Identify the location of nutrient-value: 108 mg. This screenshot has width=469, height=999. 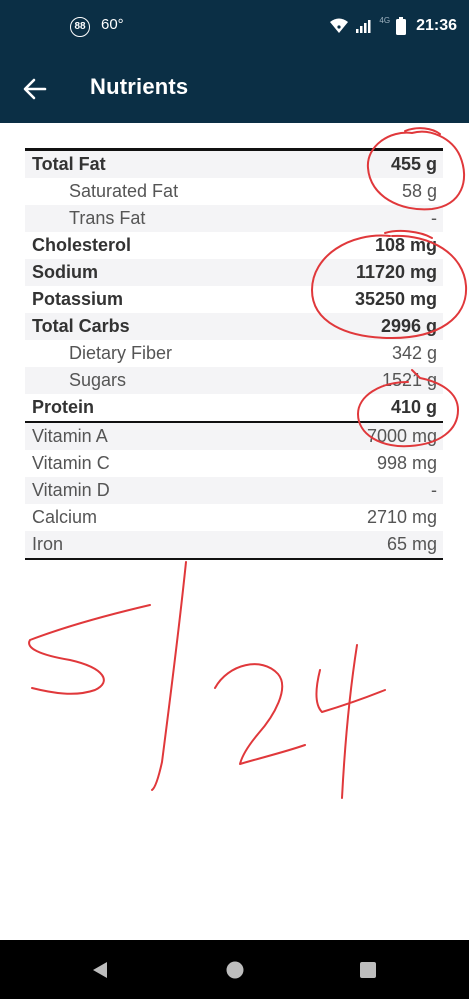
(405, 244).